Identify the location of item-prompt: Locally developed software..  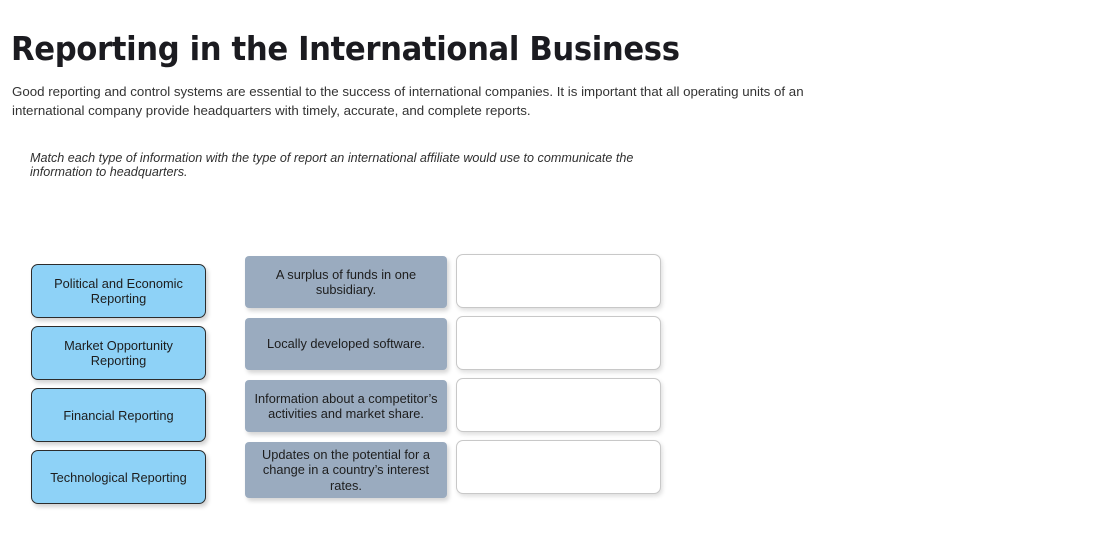
(346, 344).